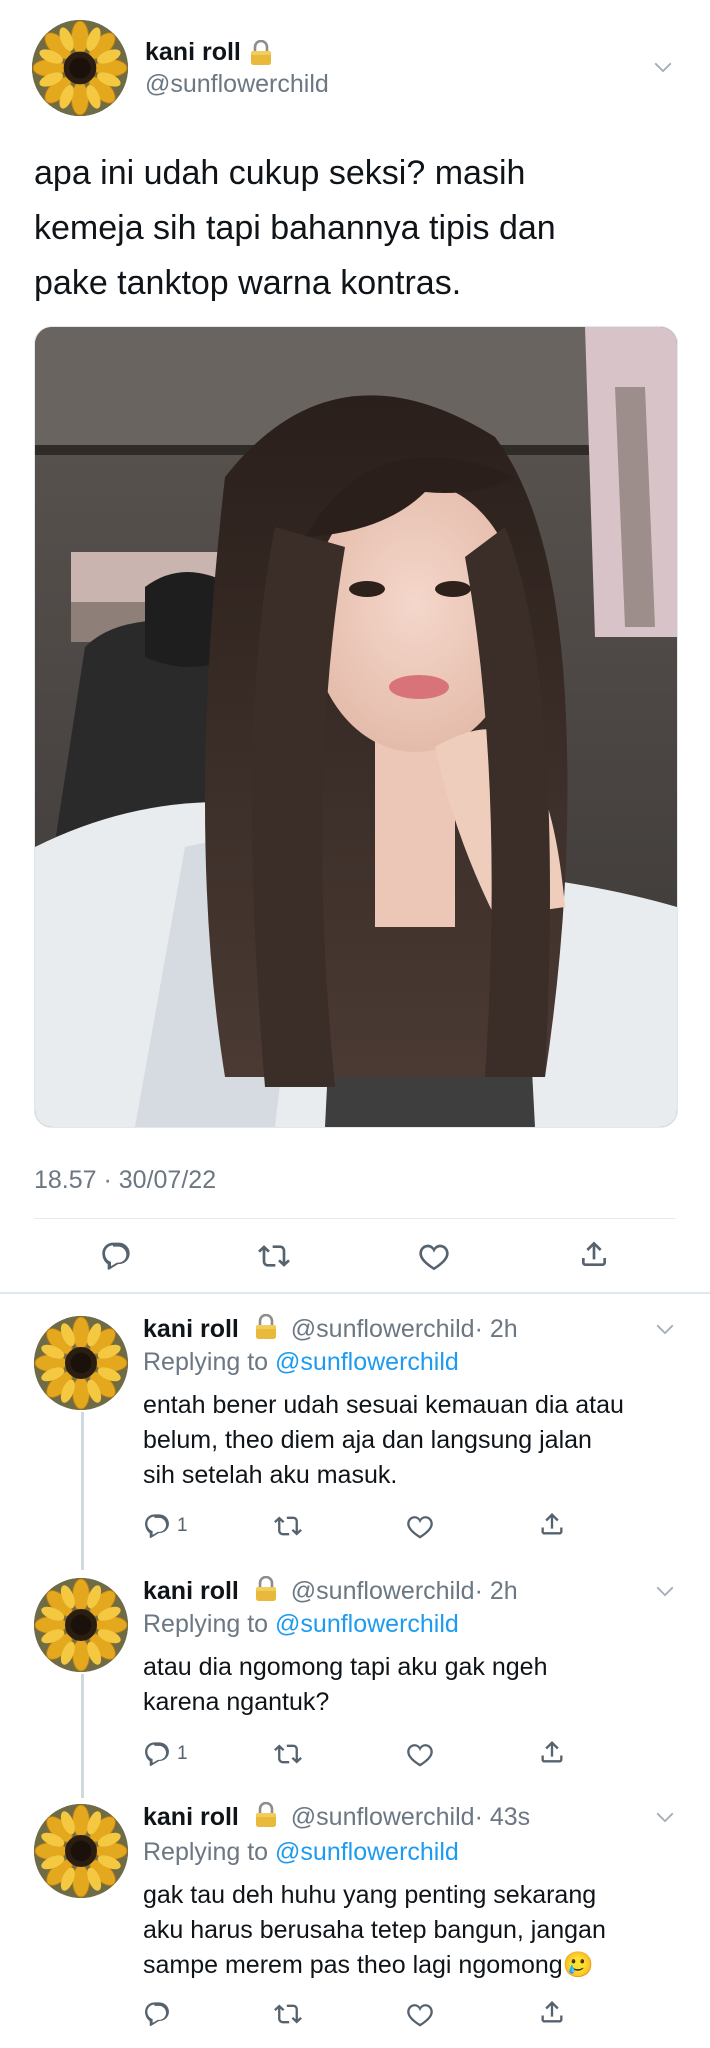 This screenshot has height=2048, width=710. What do you see at coordinates (270, 1475) in the screenshot?
I see `reply-text-line: sih setelah aku masuk.` at bounding box center [270, 1475].